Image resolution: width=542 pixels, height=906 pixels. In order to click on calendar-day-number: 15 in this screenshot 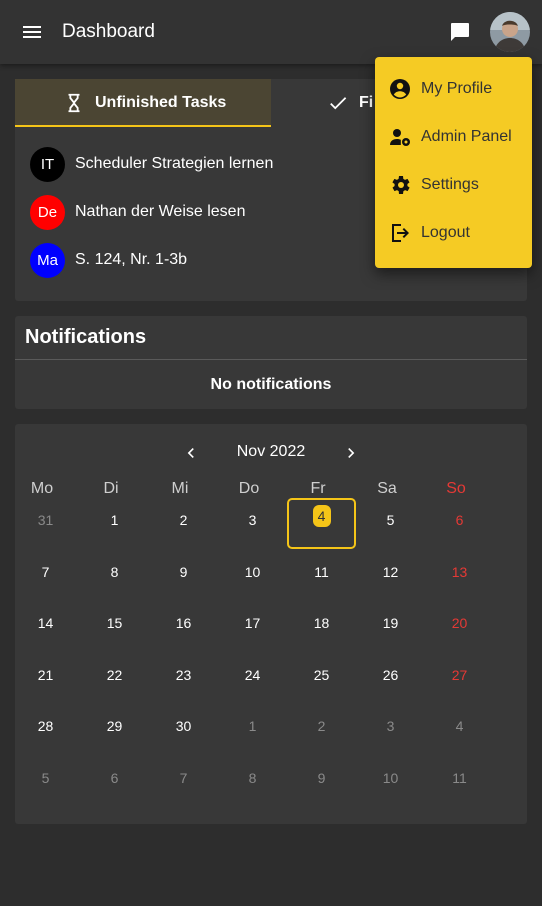, I will do `click(114, 623)`.